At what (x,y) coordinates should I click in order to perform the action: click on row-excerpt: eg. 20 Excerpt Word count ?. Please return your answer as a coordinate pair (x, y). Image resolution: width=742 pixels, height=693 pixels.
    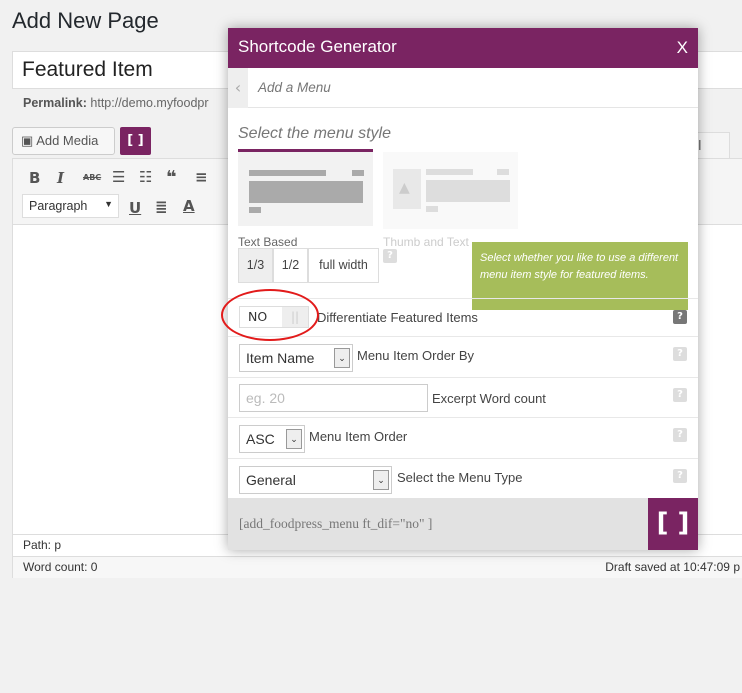
    Looking at the image, I should click on (463, 397).